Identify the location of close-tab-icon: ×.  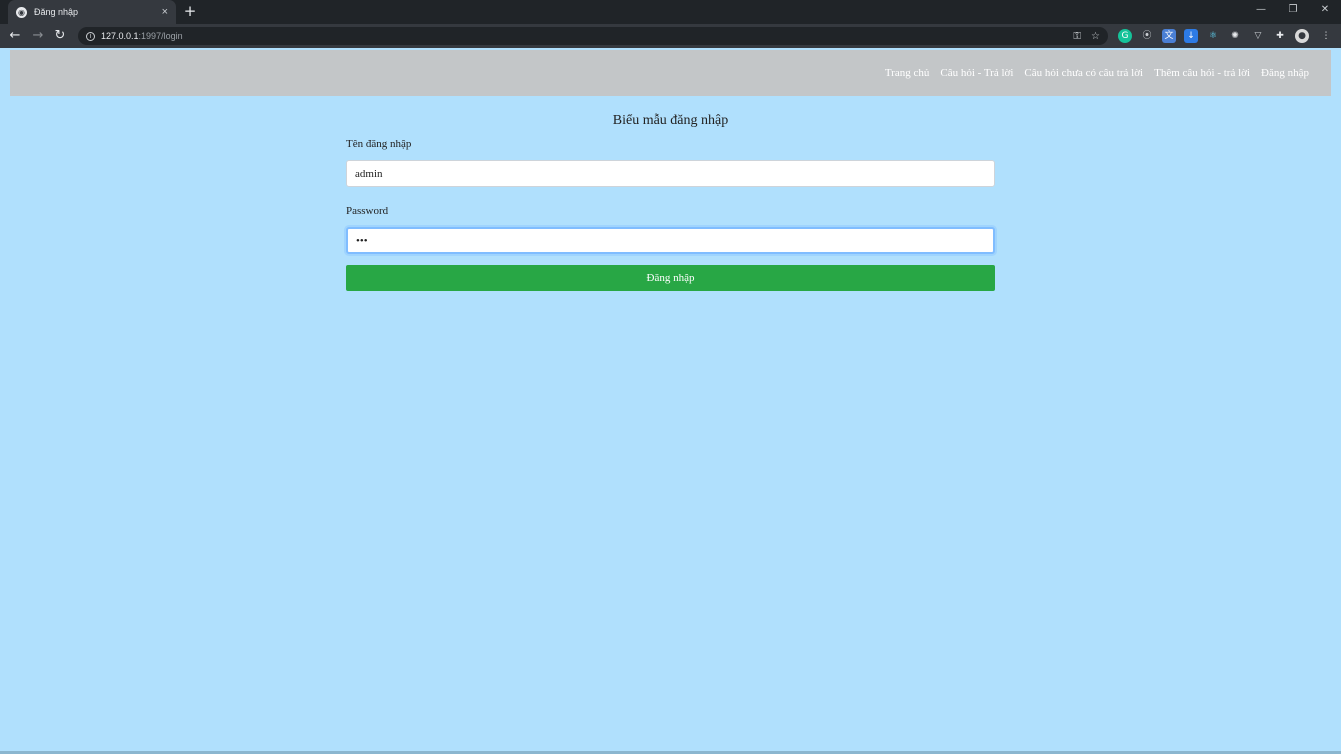
(165, 12).